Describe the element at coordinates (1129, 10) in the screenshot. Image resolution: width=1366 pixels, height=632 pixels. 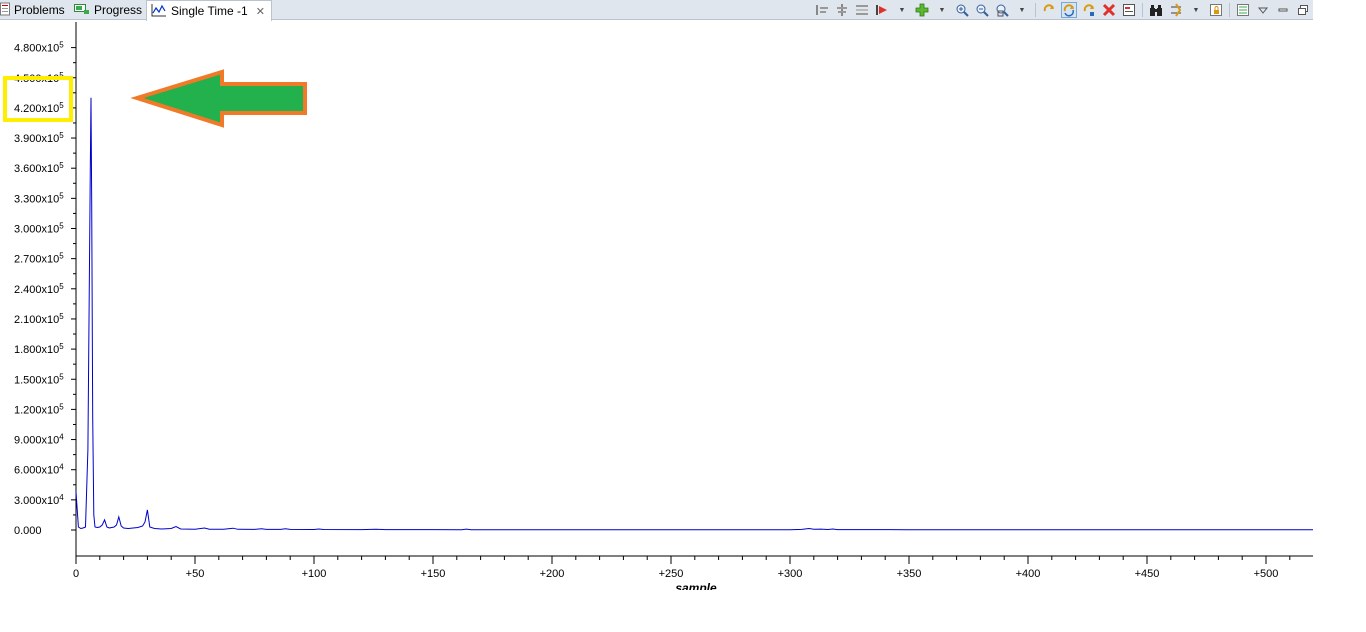
I see `export-icon` at that location.